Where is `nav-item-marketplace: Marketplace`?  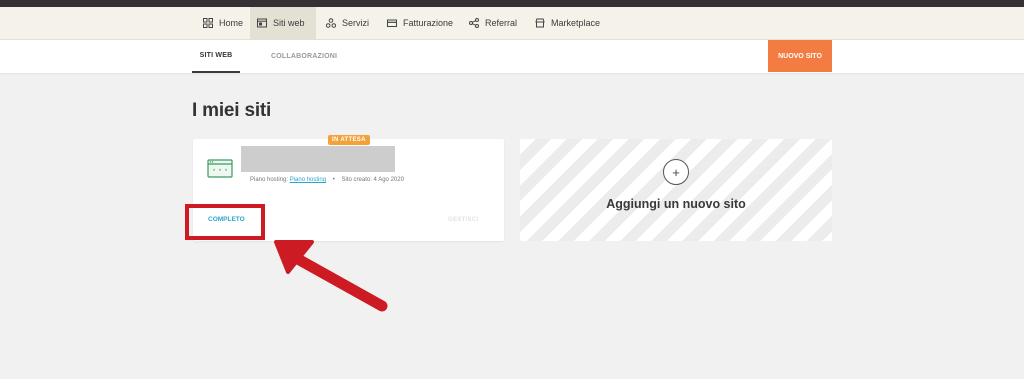 nav-item-marketplace: Marketplace is located at coordinates (567, 23).